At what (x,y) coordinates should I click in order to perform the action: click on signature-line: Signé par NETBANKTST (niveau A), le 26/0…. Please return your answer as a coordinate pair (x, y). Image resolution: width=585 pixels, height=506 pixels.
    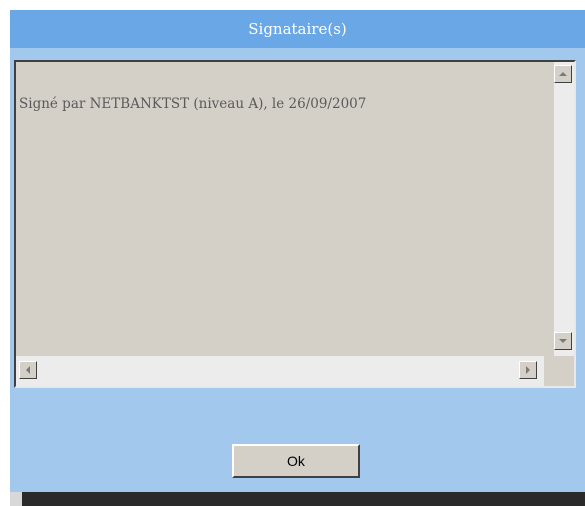
    Looking at the image, I should click on (193, 104).